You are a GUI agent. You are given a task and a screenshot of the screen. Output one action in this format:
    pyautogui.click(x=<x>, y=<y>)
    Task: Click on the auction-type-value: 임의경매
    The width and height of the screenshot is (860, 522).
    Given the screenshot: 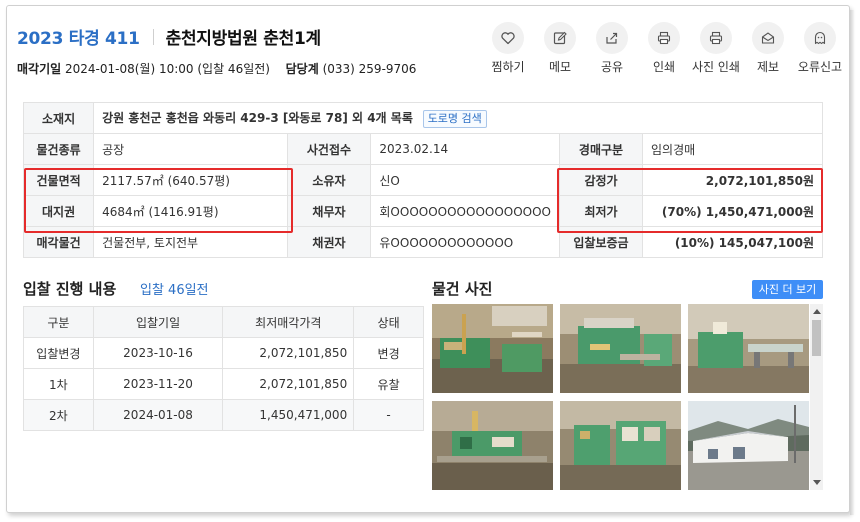 What is the action you would take?
    pyautogui.click(x=732, y=149)
    